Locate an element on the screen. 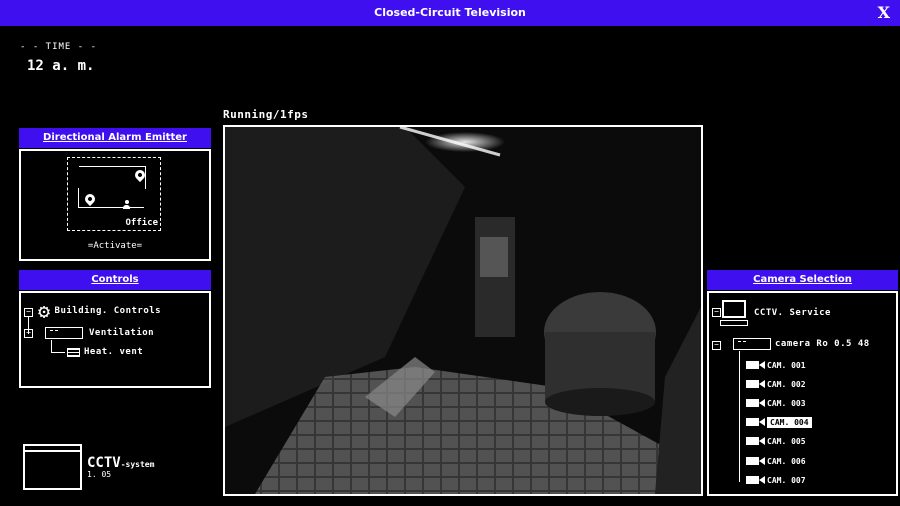  activate-button: =Activate= is located at coordinates (115, 246).